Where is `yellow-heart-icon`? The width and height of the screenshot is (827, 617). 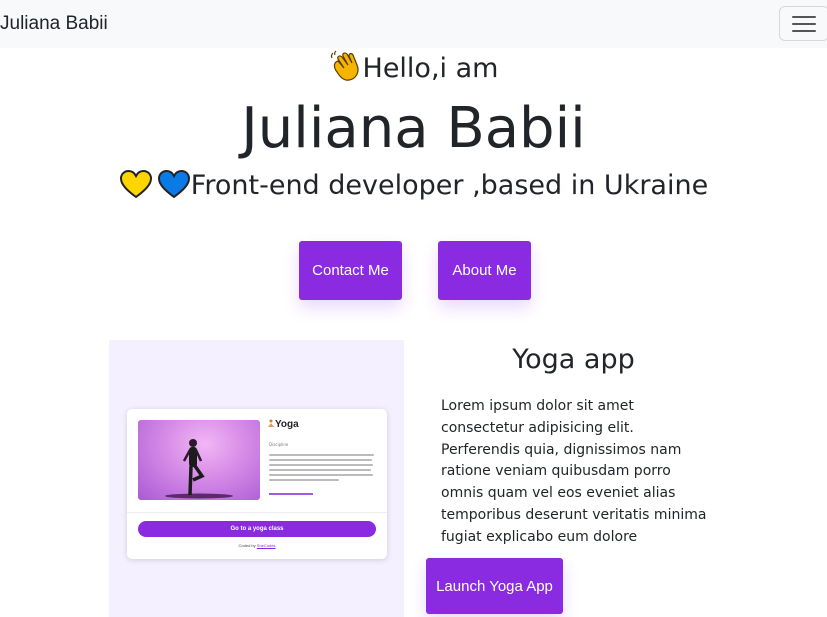
yellow-heart-icon is located at coordinates (135, 184).